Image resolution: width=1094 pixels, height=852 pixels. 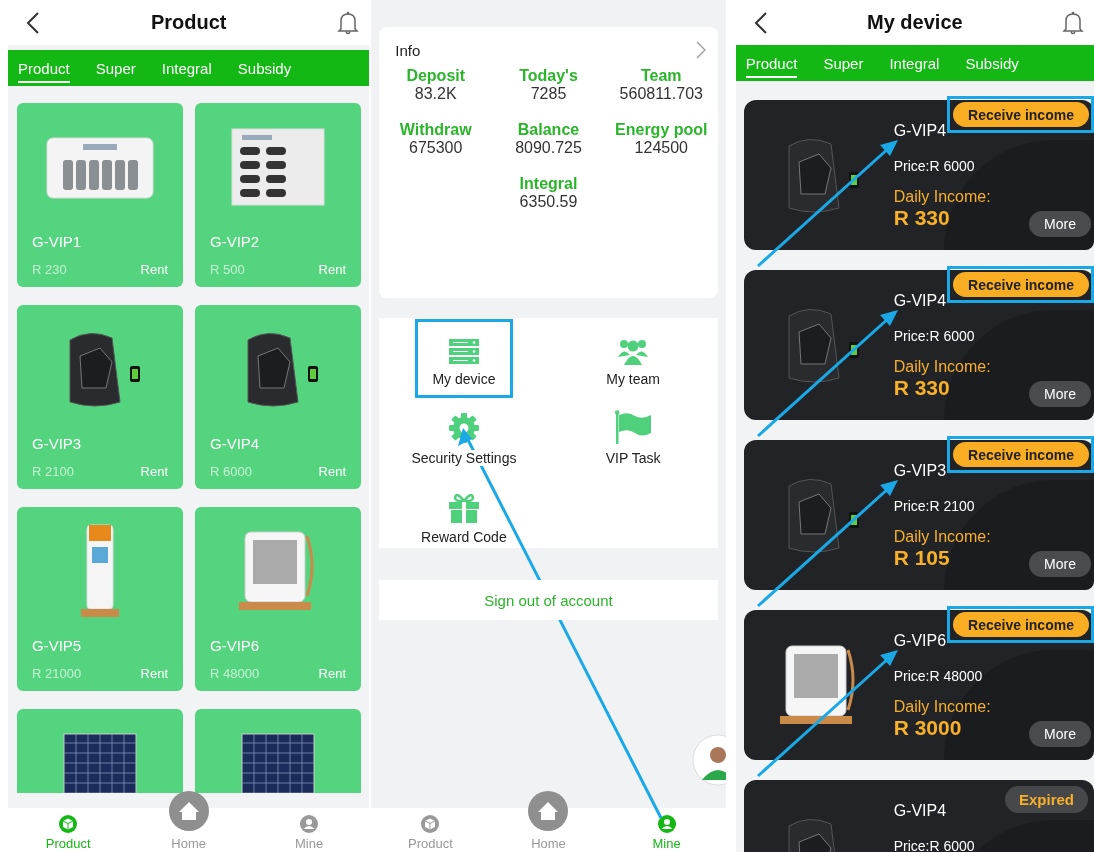 What do you see at coordinates (463, 437) in the screenshot?
I see `menu-item: Security Settings` at bounding box center [463, 437].